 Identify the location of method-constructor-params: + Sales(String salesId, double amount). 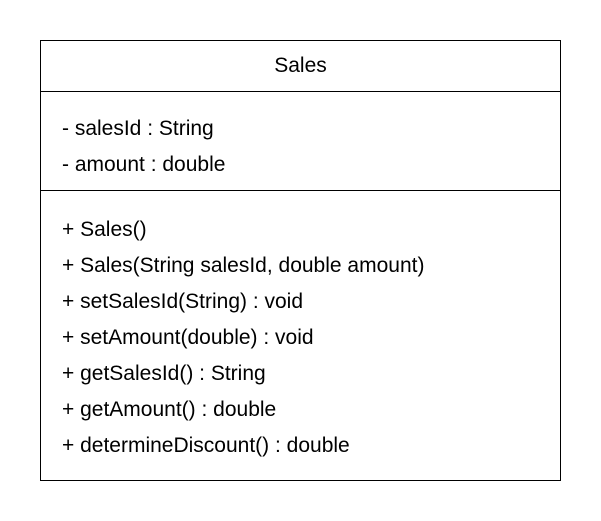
(243, 265).